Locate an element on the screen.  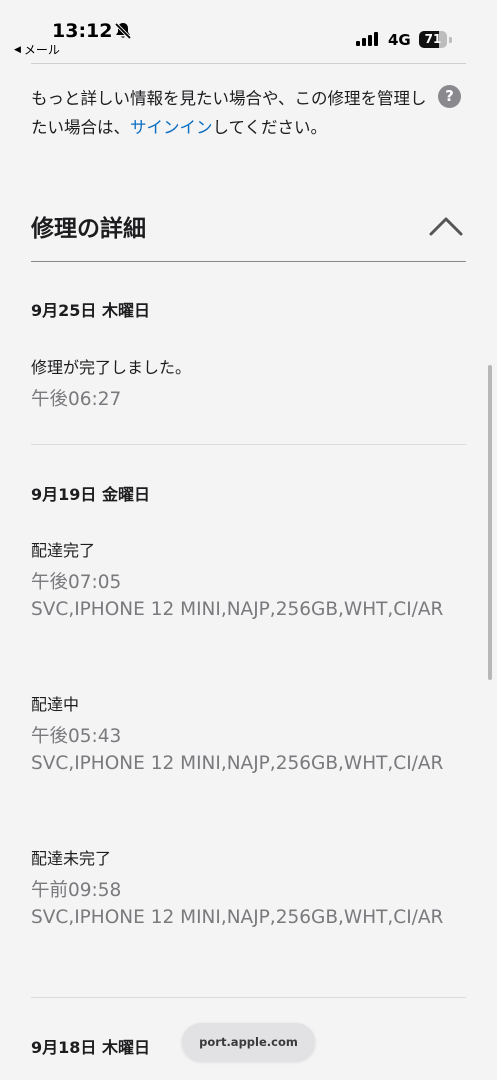
event-time: 午後06:27 is located at coordinates (76, 399).